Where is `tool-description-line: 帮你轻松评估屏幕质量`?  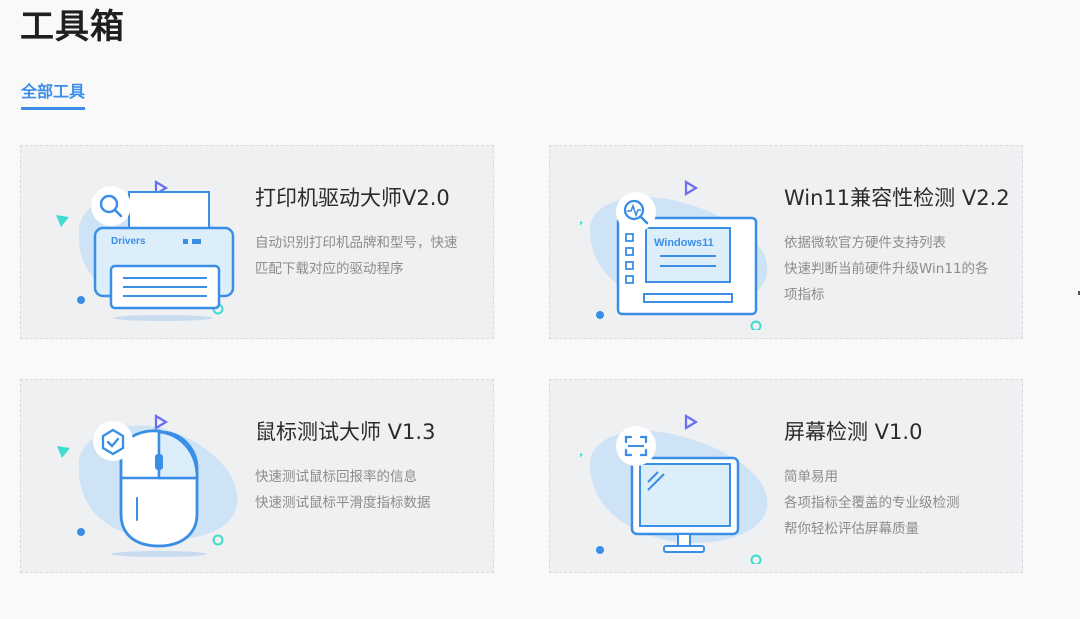
tool-description-line: 帮你轻松评估屏幕质量 is located at coordinates (851, 529).